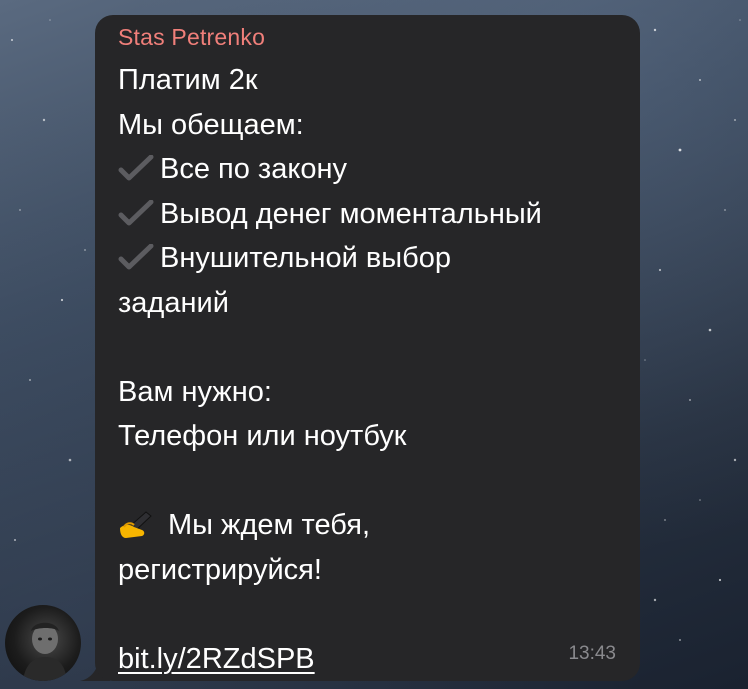  I want to click on message-line: Мы ждем тебя,, so click(375, 525).